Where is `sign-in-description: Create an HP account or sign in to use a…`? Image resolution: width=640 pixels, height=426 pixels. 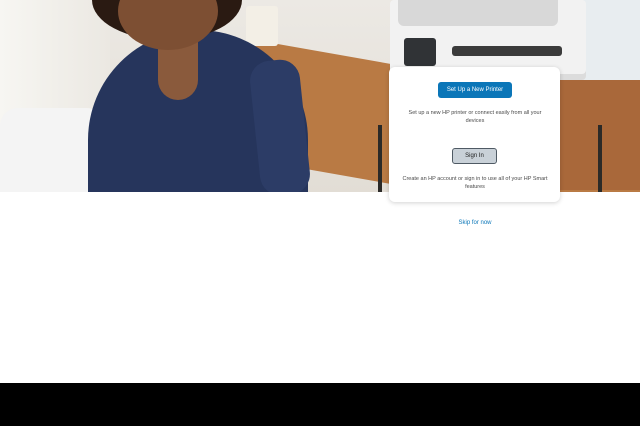
sign-in-description: Create an HP account or sign in to use a… is located at coordinates (475, 183).